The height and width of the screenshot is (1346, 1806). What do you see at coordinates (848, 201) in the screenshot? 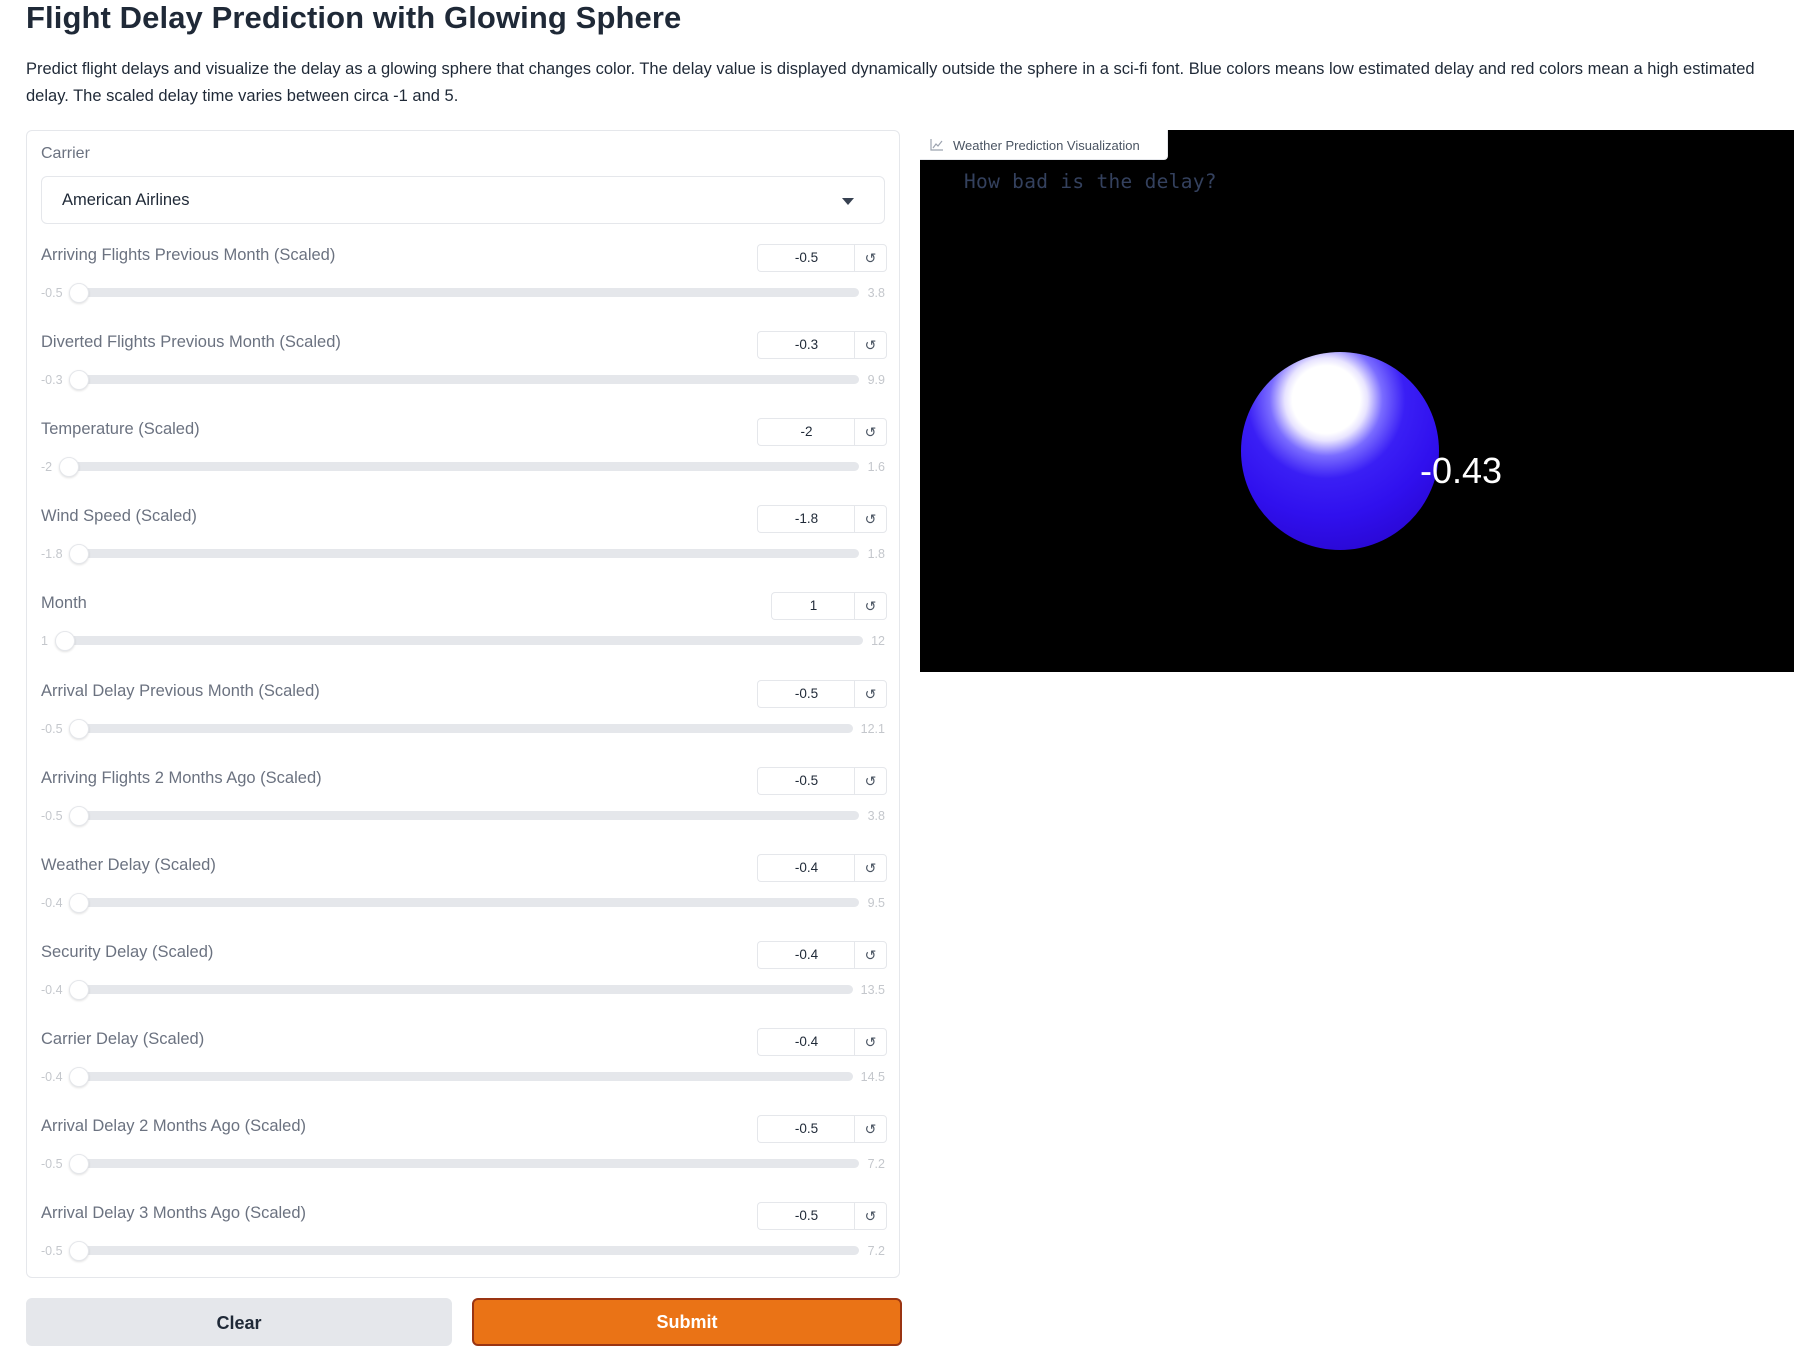
I see `chevron-down-icon` at bounding box center [848, 201].